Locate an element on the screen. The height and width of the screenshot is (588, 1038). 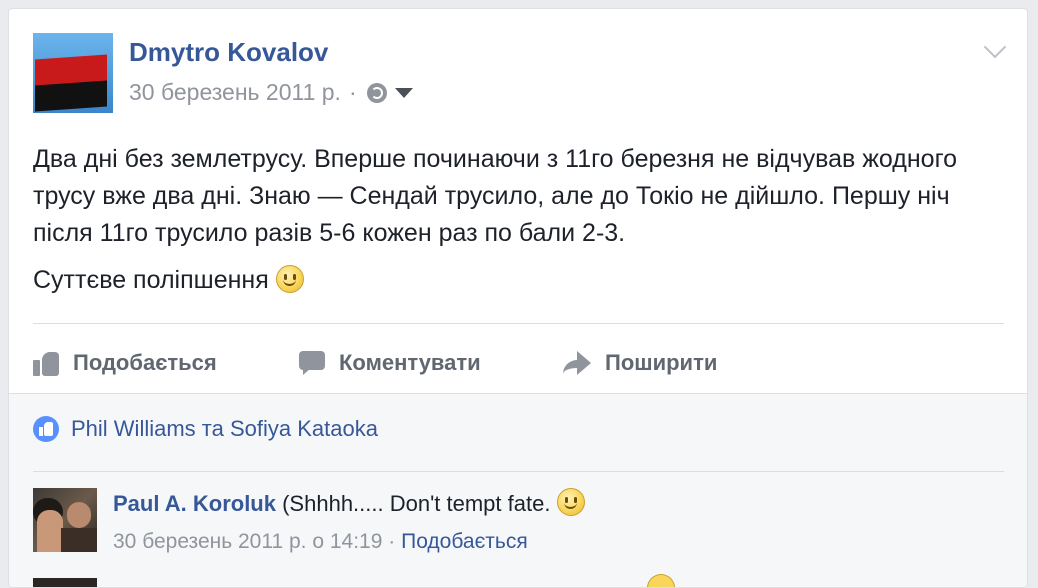
comments-divider is located at coordinates (518, 471).